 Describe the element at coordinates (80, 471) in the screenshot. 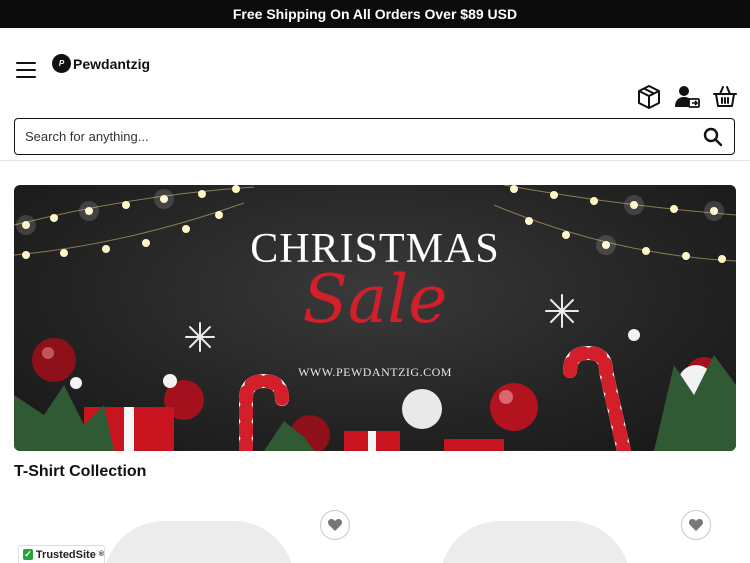

I see `section-title: T-Shirt Collection` at that location.